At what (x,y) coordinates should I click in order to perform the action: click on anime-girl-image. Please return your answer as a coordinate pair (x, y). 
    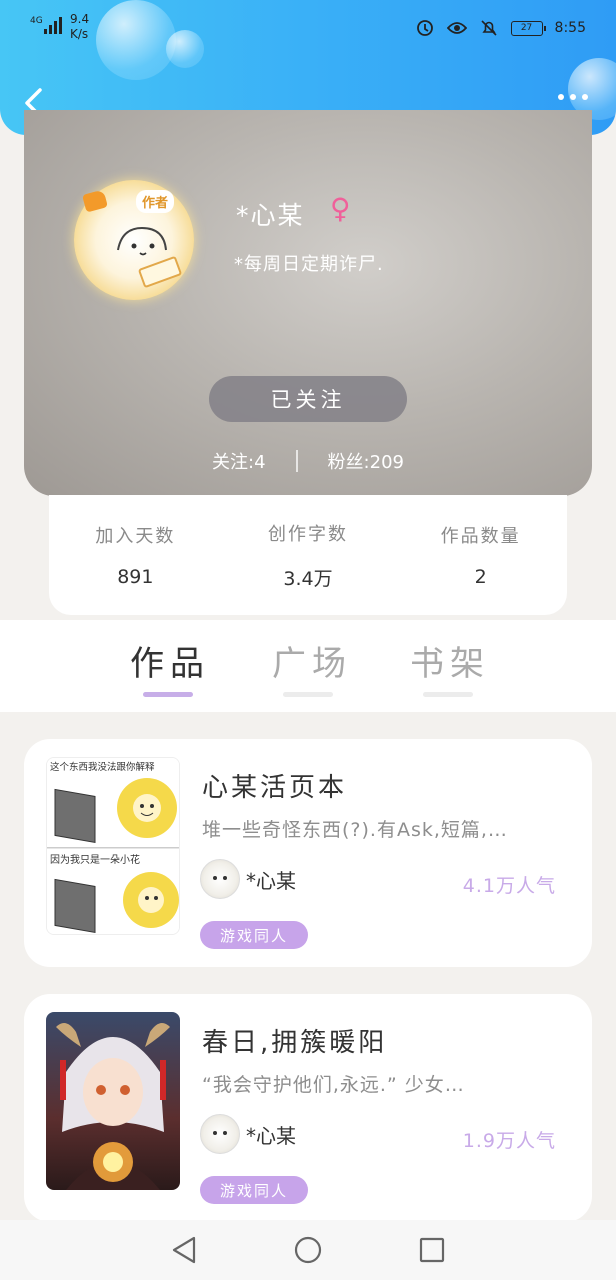
    Looking at the image, I should click on (113, 1106).